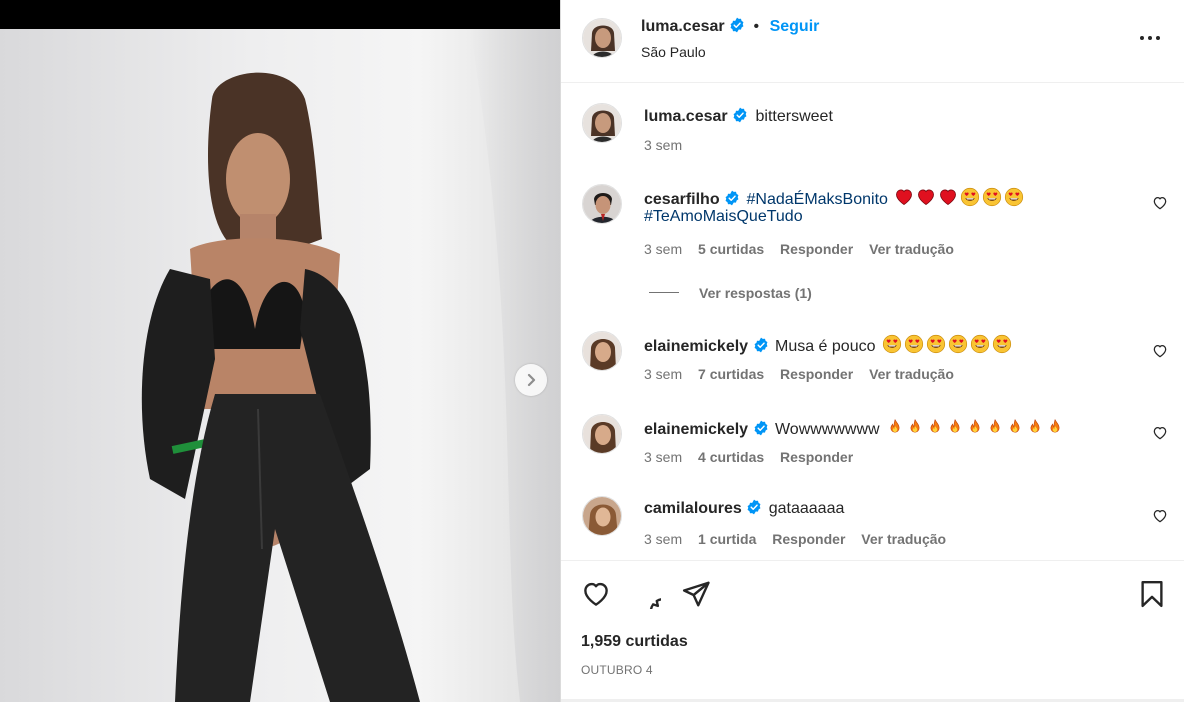 The height and width of the screenshot is (702, 1184). I want to click on comment-text: Wowwwwwww, so click(827, 429).